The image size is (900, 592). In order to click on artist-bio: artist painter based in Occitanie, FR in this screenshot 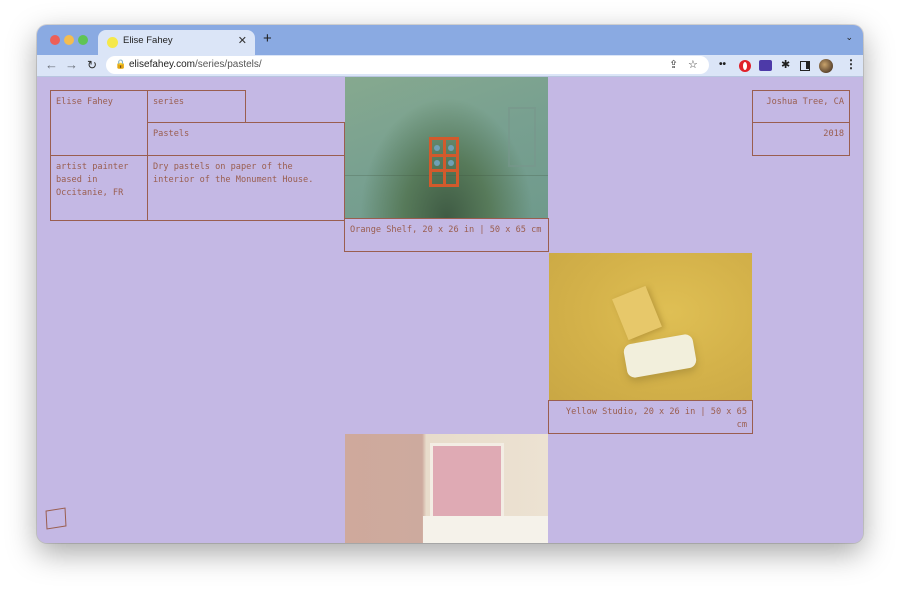, I will do `click(92, 180)`.